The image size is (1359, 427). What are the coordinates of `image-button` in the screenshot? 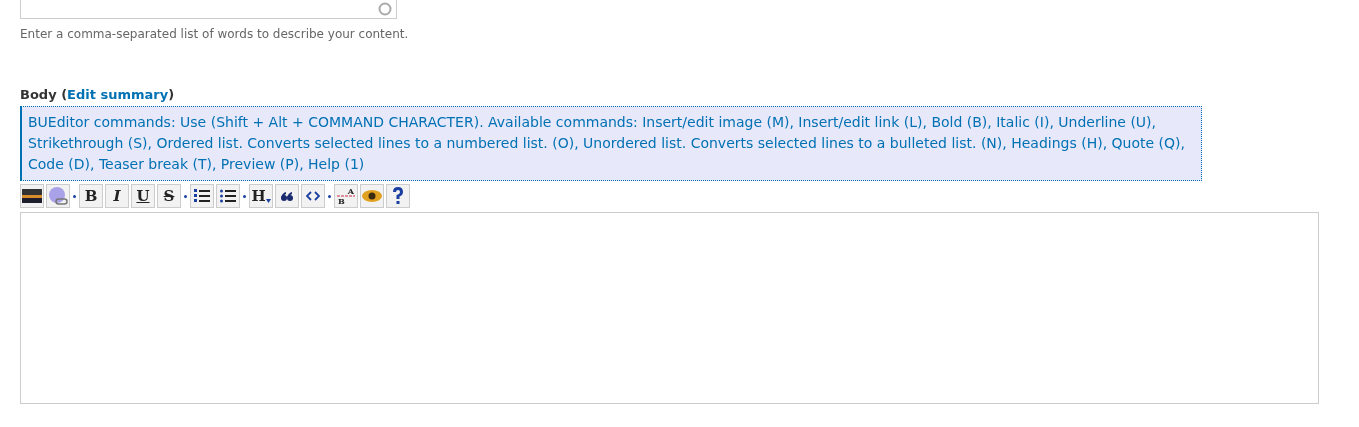 It's located at (32, 196).